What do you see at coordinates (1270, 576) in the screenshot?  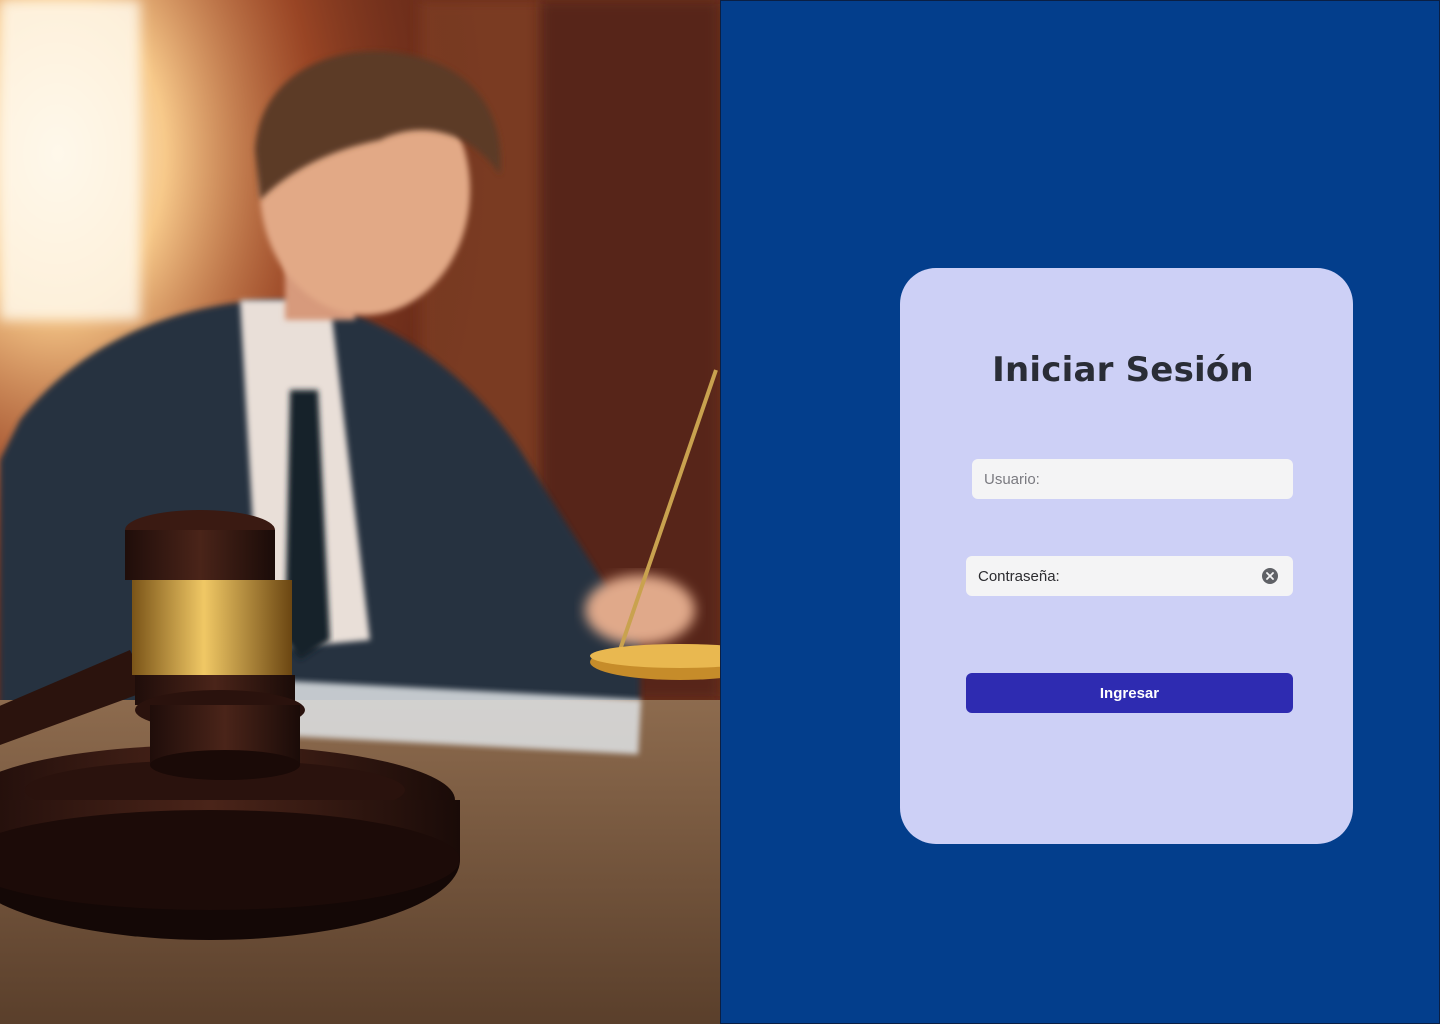 I see `clear-icon` at bounding box center [1270, 576].